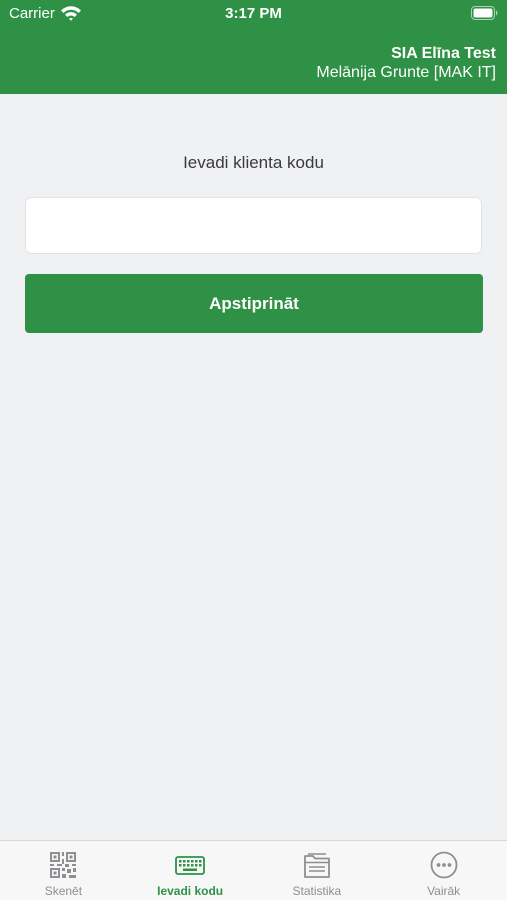  Describe the element at coordinates (254, 303) in the screenshot. I see `confirm-button: Apstiprināt` at that location.